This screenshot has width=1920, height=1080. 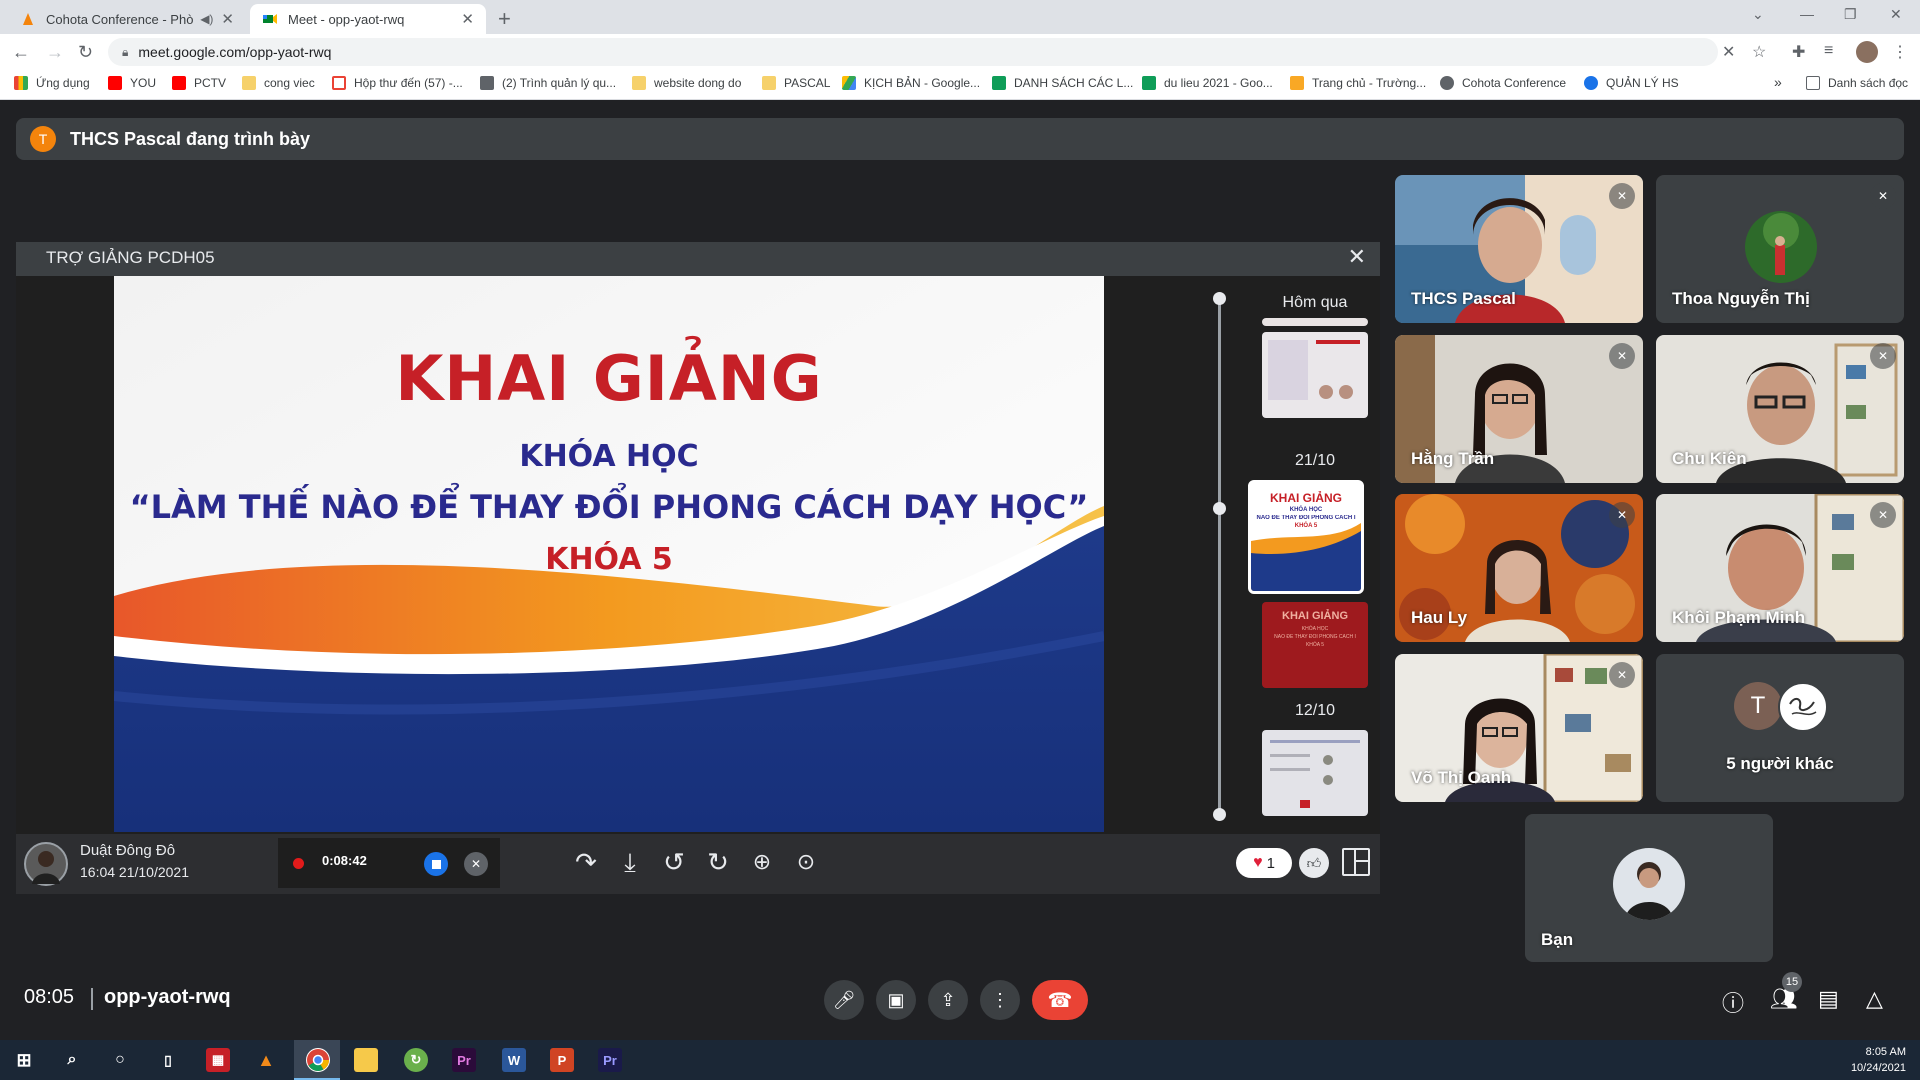 I want to click on bookmark-website-dong-do: website dong do, so click(x=686, y=83).